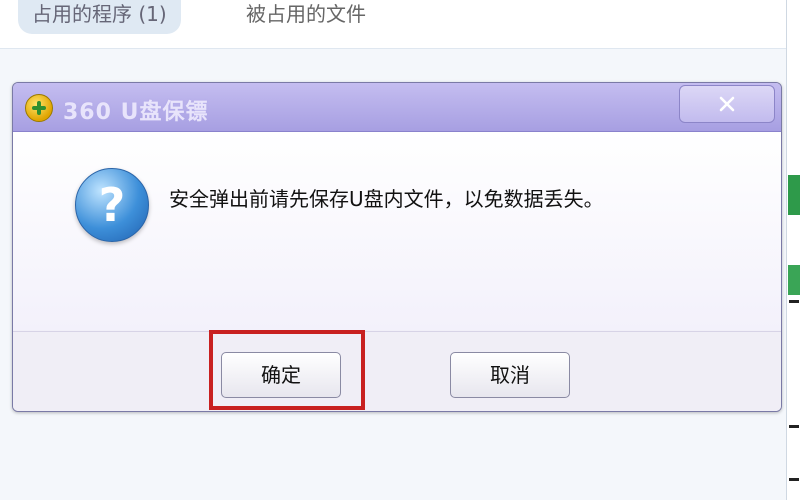 The image size is (800, 500). What do you see at coordinates (281, 375) in the screenshot?
I see `ok-button: 确定` at bounding box center [281, 375].